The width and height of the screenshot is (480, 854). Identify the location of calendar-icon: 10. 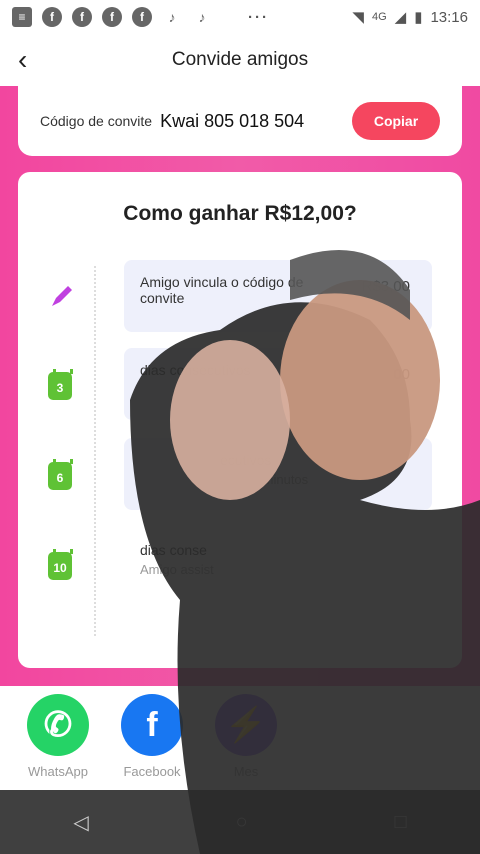
(60, 564).